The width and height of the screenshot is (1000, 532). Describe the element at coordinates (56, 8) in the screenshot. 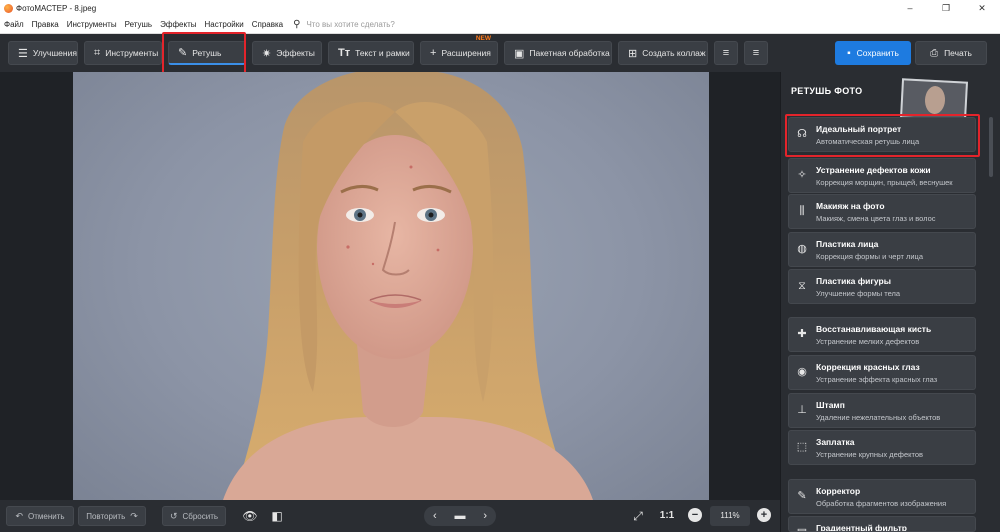

I see `window-title: ФотоМАСТЕР - 8.jpeg` at that location.